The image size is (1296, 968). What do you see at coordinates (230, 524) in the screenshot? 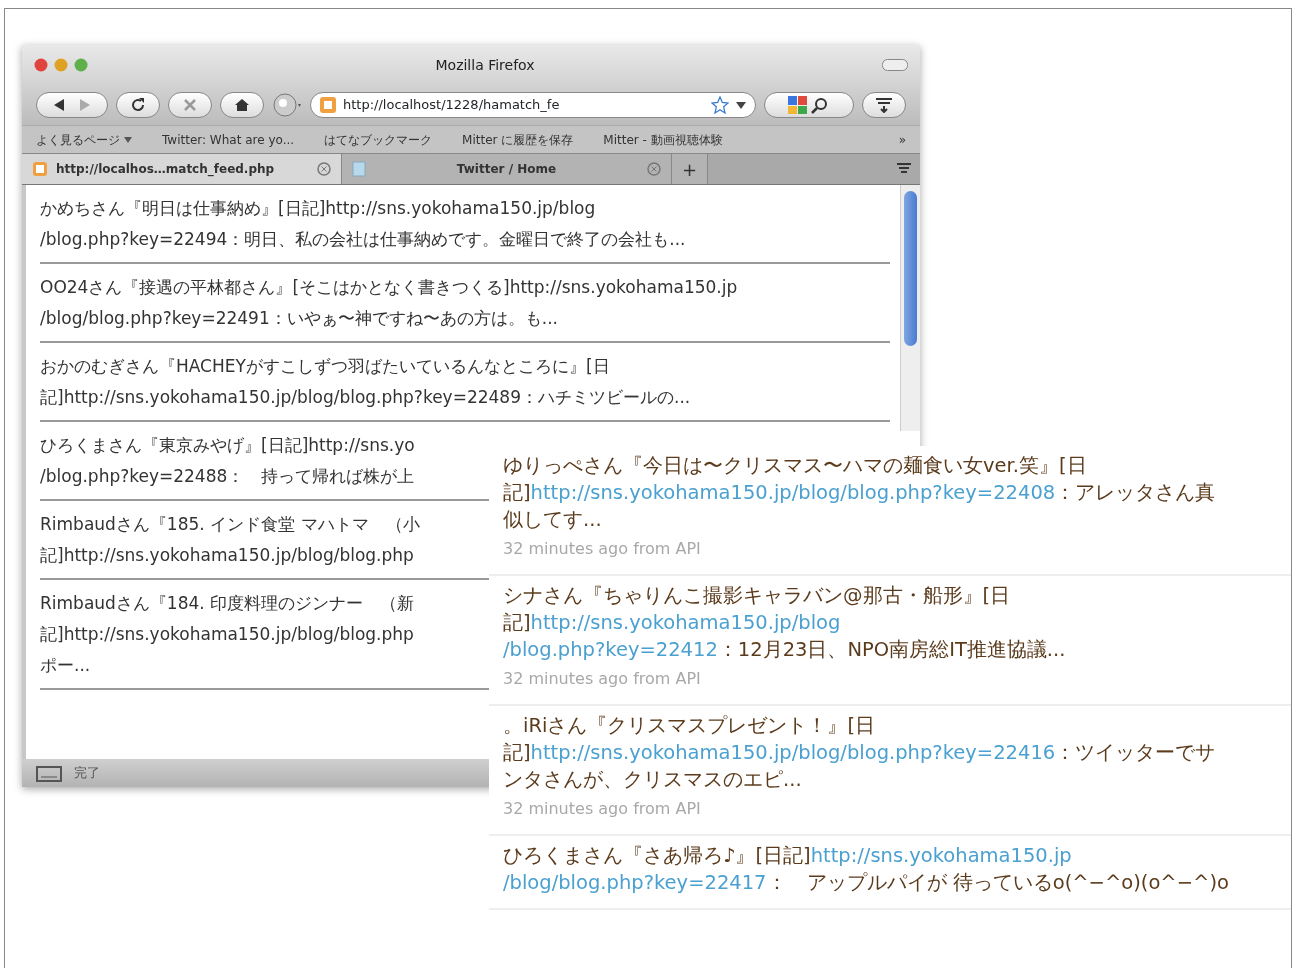
I see `feed-text: Rimbaudさん『185. インド食堂 マハトマ （小` at bounding box center [230, 524].